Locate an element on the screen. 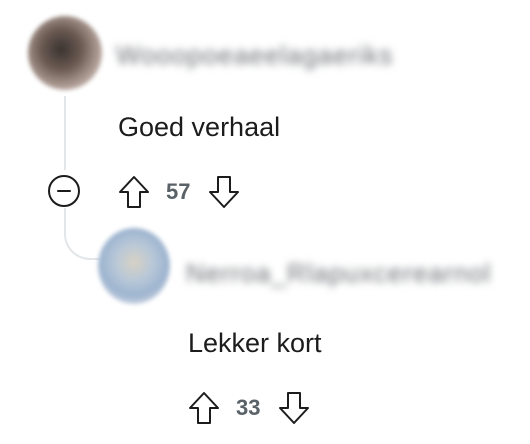 This screenshot has height=444, width=530. thread-line is located at coordinates (65, 133).